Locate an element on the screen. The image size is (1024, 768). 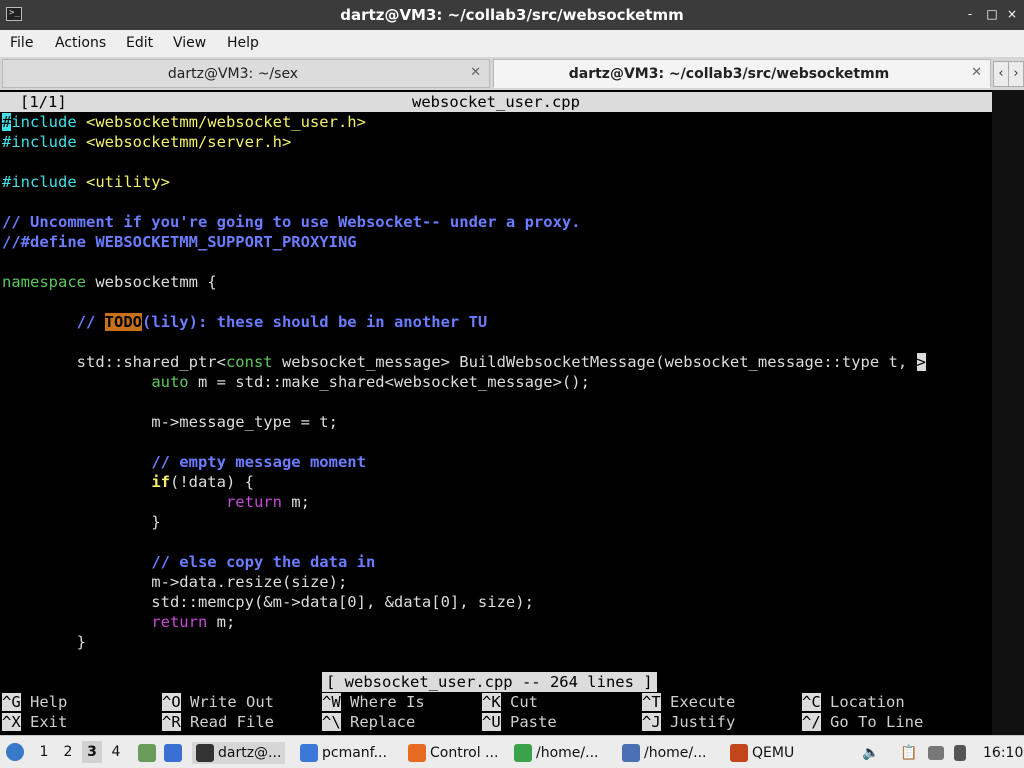
code-line: namespace websocketmm { is located at coordinates (109, 282).